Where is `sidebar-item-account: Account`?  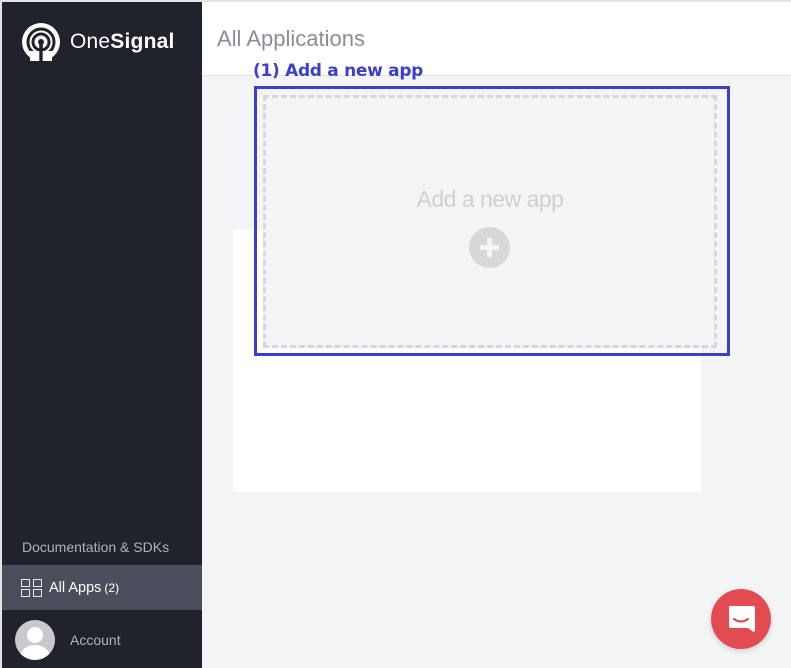 sidebar-item-account: Account is located at coordinates (102, 640).